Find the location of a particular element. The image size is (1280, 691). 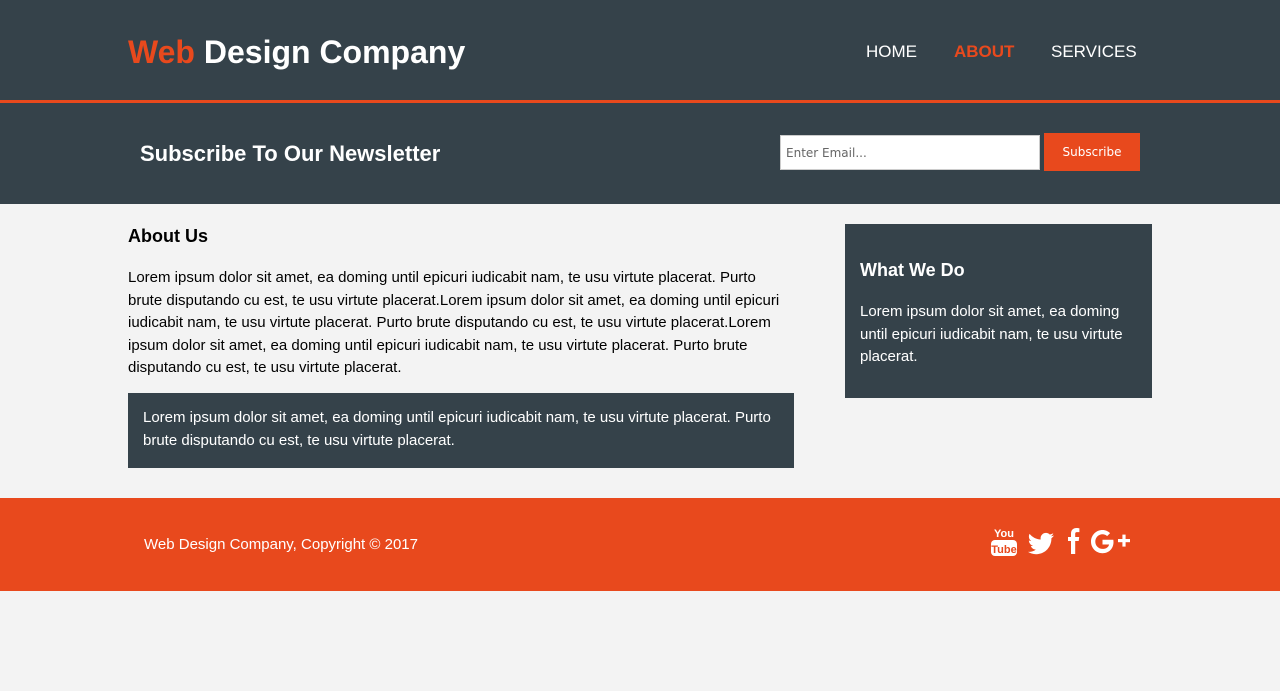

about-title: About Us is located at coordinates (168, 236).